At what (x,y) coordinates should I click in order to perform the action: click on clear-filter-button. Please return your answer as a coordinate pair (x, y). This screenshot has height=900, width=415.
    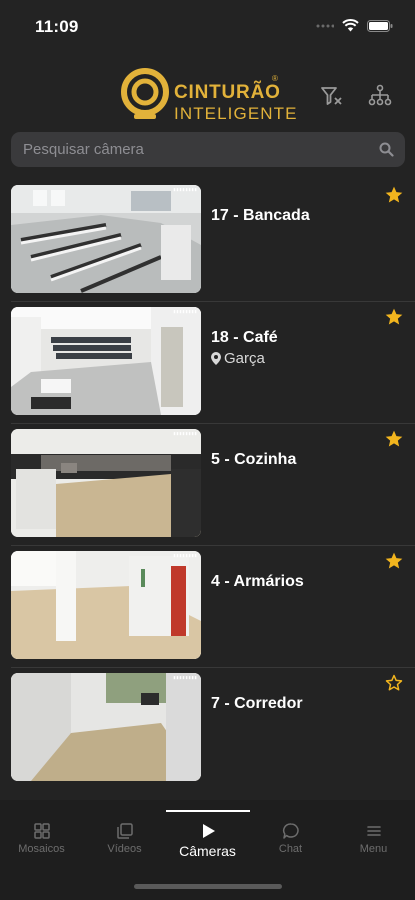
    Looking at the image, I should click on (332, 96).